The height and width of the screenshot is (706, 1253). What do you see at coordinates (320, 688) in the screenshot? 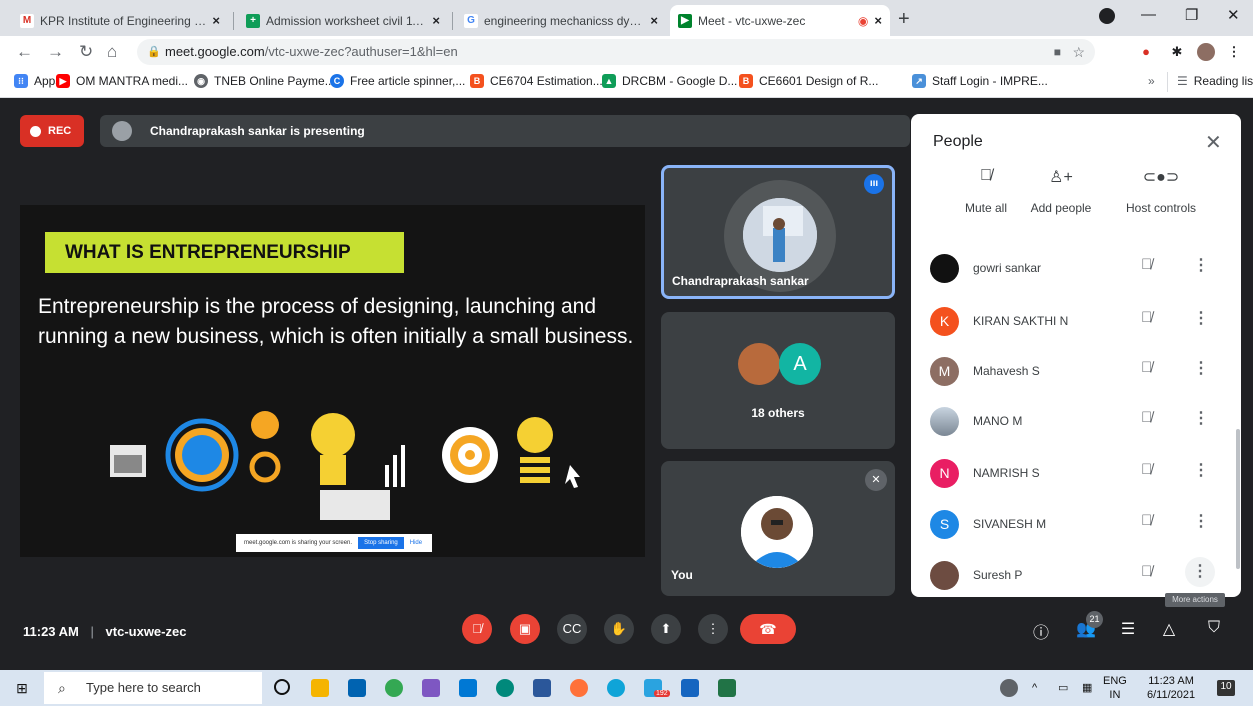
I see `file-explorer-icon` at bounding box center [320, 688].